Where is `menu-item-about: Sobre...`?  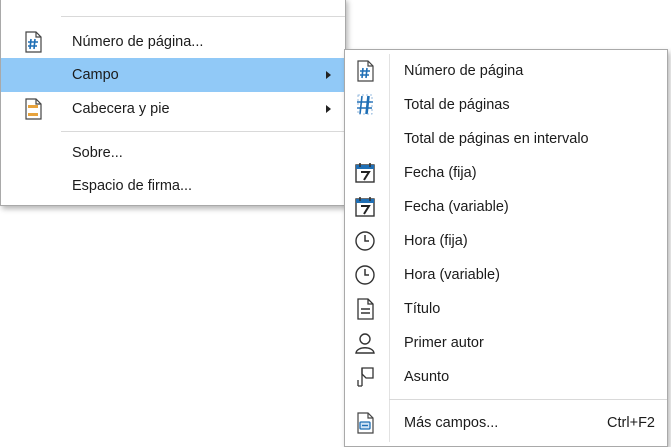 menu-item-about: Sobre... is located at coordinates (173, 153).